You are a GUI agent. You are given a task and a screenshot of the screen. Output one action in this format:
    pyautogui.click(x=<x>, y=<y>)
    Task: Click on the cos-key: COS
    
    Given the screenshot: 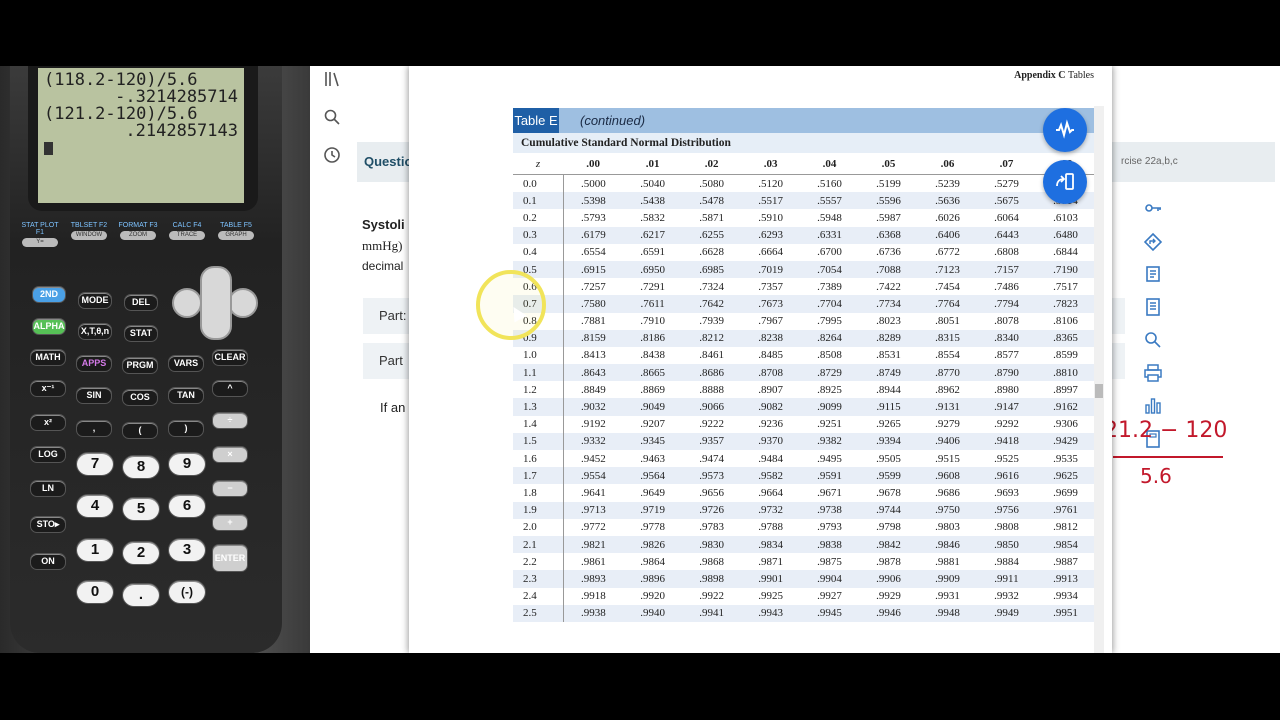 What is the action you would take?
    pyautogui.click(x=140, y=397)
    